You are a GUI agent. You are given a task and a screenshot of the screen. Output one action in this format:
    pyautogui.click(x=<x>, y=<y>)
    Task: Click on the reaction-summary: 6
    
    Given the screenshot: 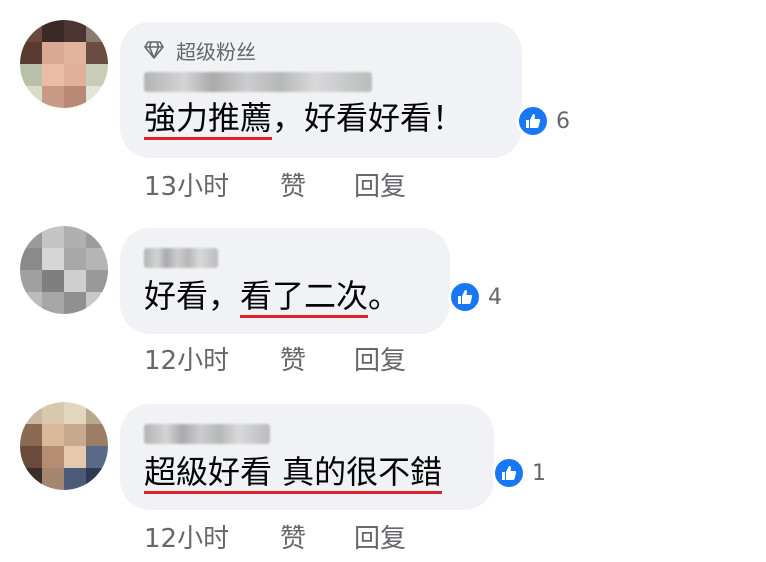 What is the action you would take?
    pyautogui.click(x=543, y=121)
    